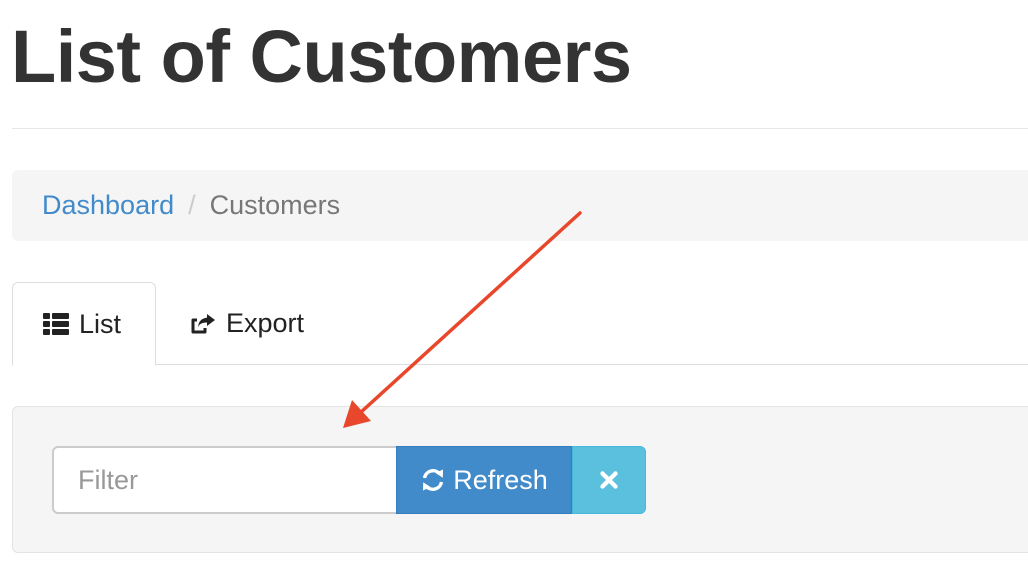 The height and width of the screenshot is (574, 1028). I want to click on tab-list-label: List, so click(100, 323).